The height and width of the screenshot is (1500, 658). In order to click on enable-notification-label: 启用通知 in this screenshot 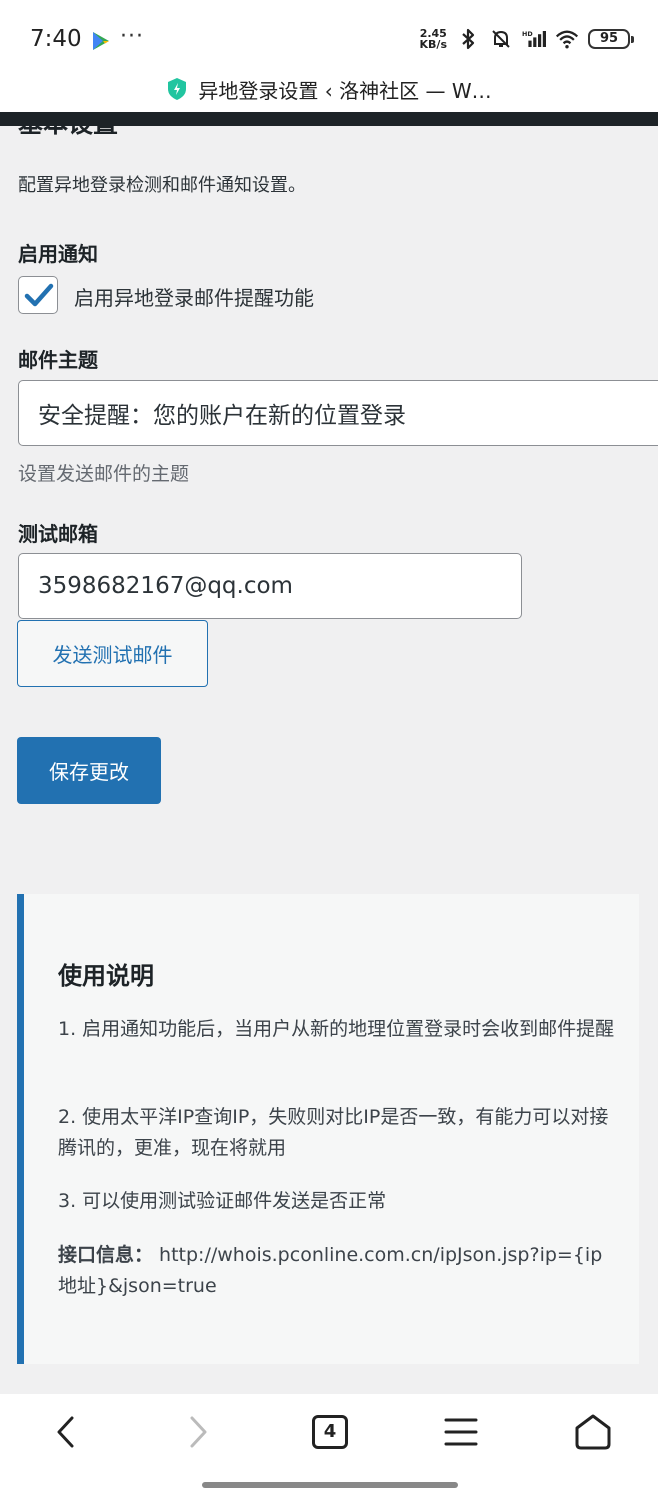, I will do `click(58, 254)`.